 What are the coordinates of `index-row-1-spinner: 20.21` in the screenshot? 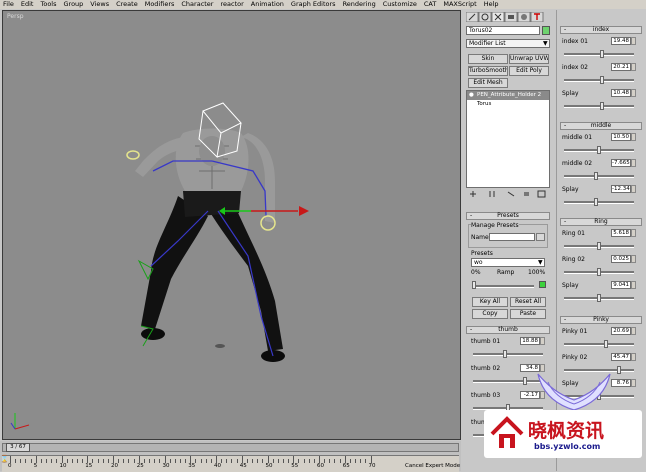 It's located at (621, 67).